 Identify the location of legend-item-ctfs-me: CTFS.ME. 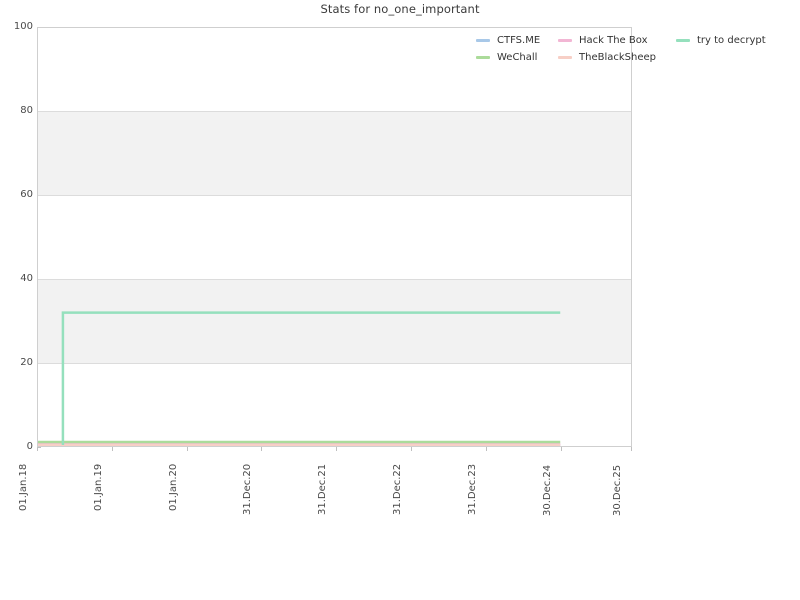
(517, 40).